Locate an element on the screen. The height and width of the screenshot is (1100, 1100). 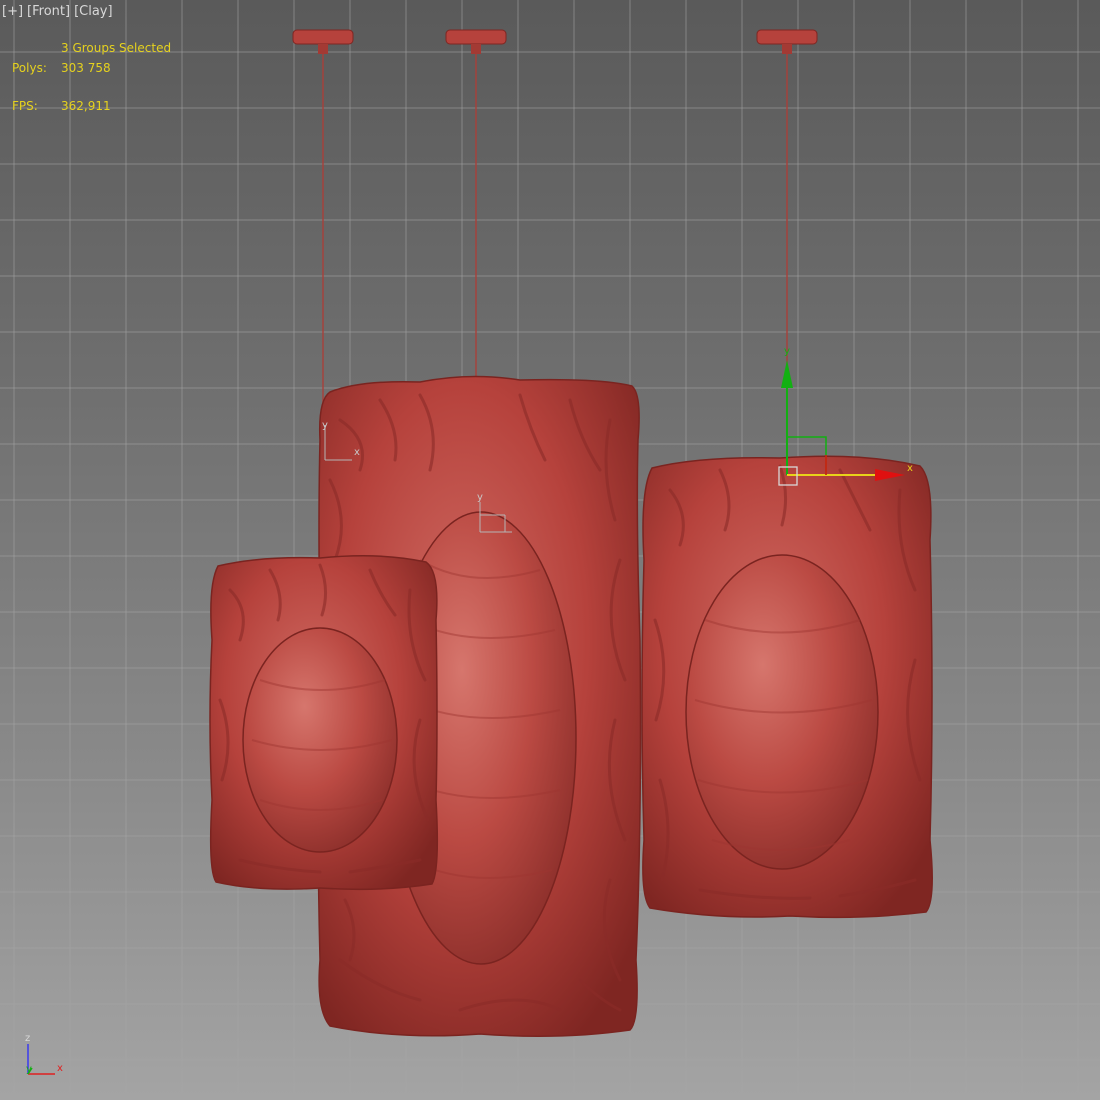
pendant-right is located at coordinates (787, 687).